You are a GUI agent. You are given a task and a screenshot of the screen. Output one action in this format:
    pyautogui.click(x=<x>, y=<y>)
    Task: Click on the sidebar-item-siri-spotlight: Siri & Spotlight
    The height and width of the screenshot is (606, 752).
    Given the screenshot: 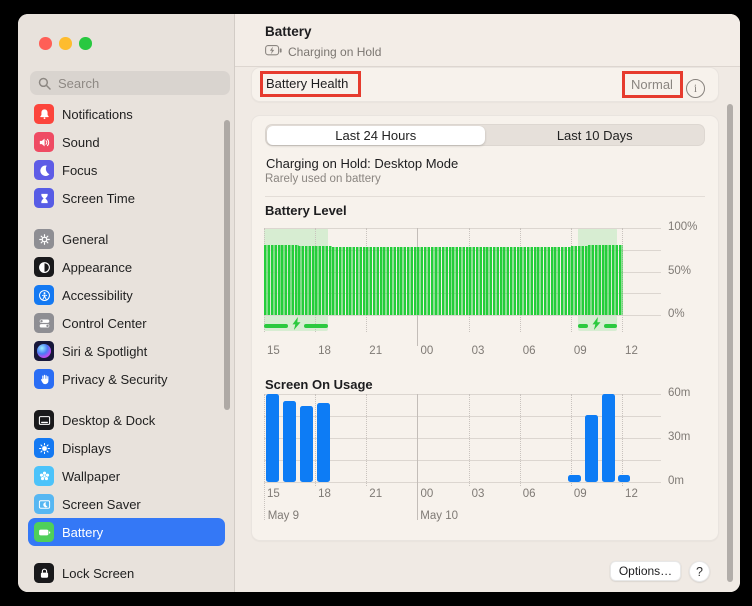 What is the action you would take?
    pyautogui.click(x=126, y=351)
    